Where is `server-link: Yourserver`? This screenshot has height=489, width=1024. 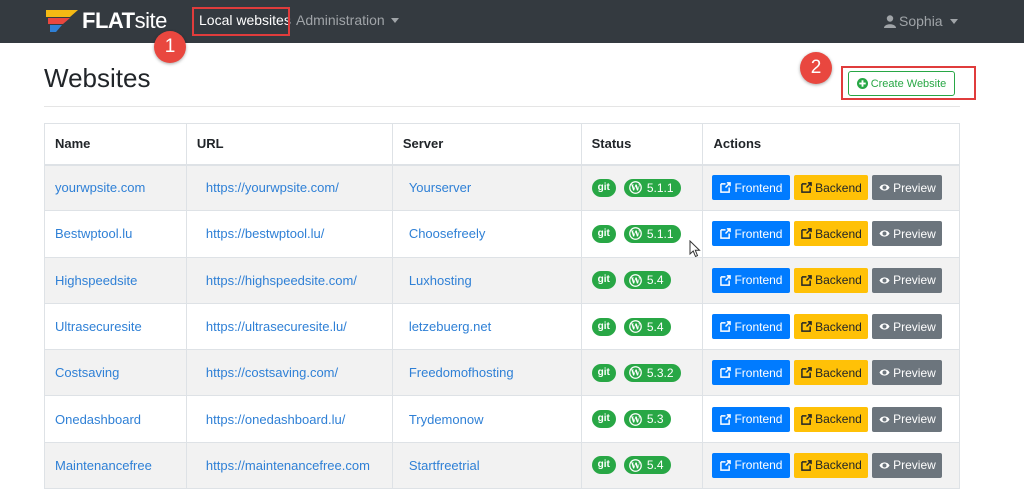 server-link: Yourserver is located at coordinates (440, 187).